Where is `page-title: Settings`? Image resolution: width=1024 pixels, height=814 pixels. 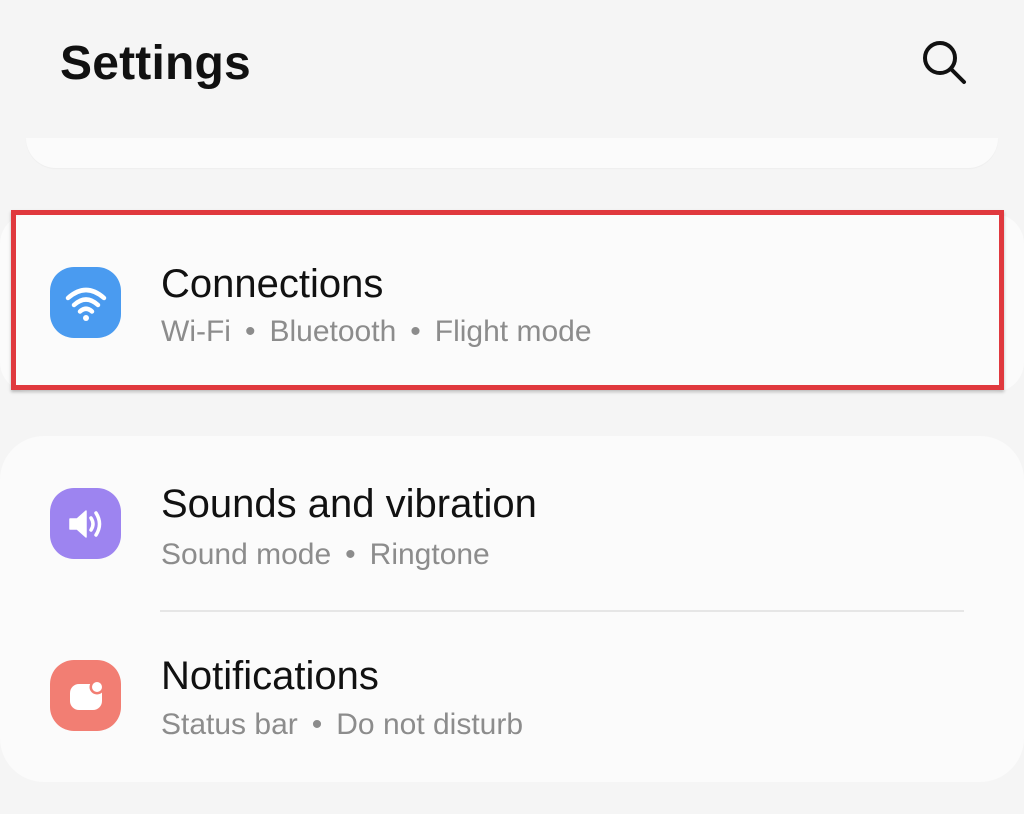 page-title: Settings is located at coordinates (155, 63).